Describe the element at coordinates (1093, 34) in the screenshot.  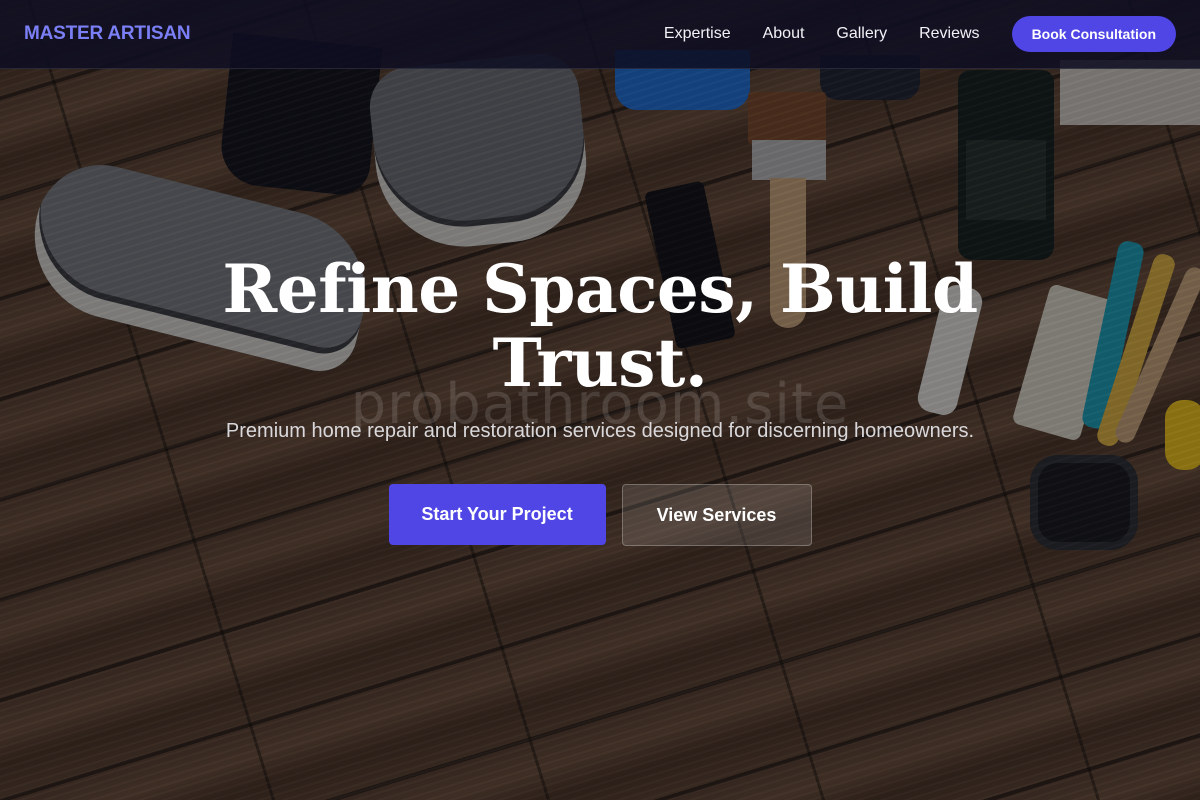
I see `book-consultation-button: Book Consultation` at that location.